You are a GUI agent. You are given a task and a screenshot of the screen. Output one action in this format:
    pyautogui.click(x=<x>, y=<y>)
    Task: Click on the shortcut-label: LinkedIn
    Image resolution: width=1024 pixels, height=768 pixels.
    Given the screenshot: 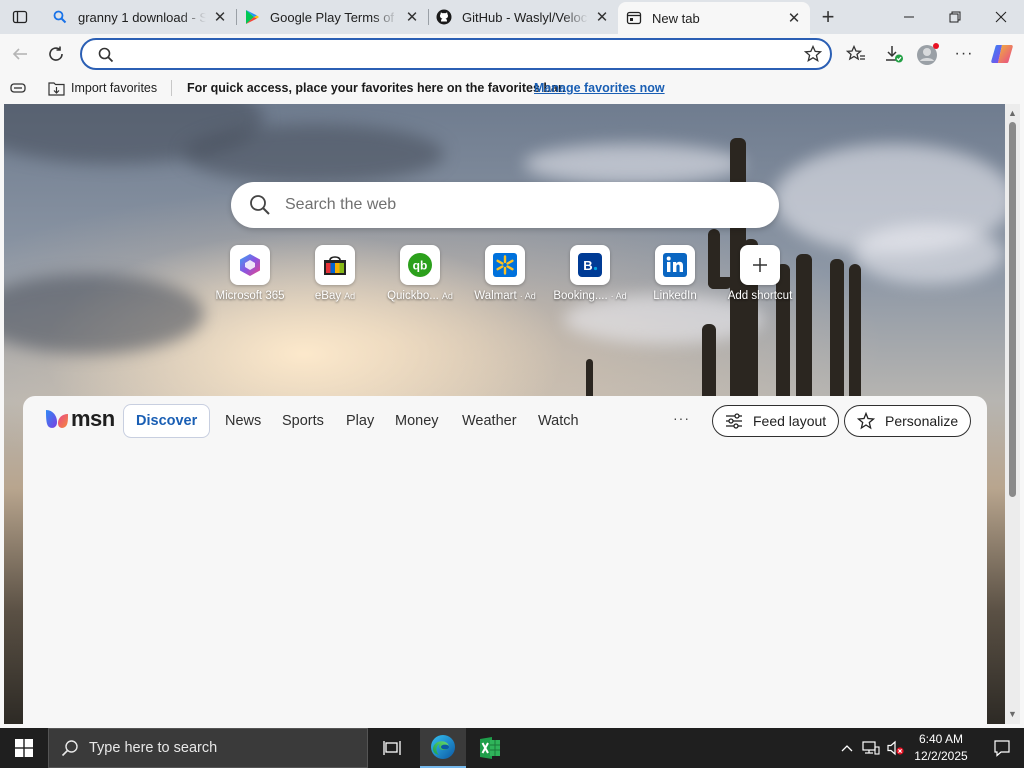 What is the action you would take?
    pyautogui.click(x=675, y=296)
    